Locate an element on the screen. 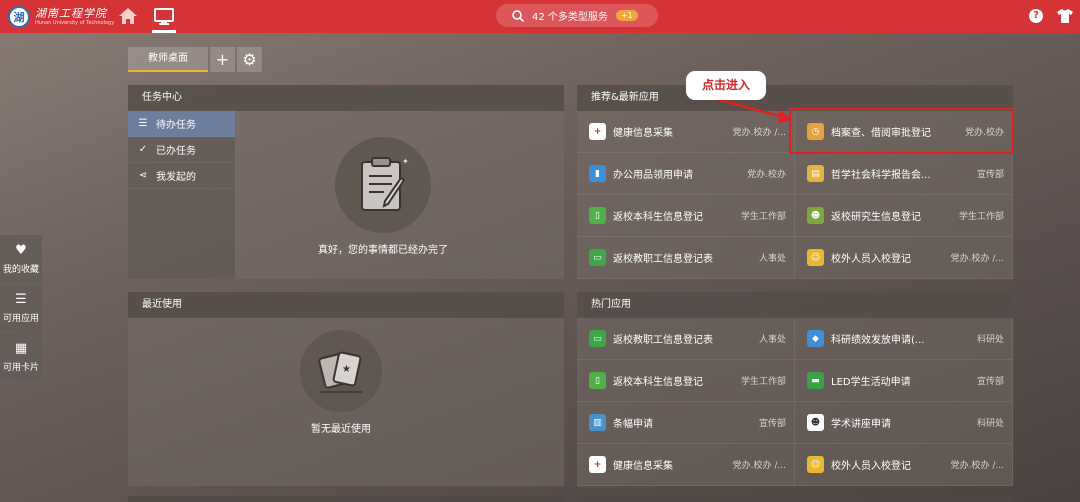 This screenshot has width=1080, height=502. check-icon: ✓ is located at coordinates (143, 149).